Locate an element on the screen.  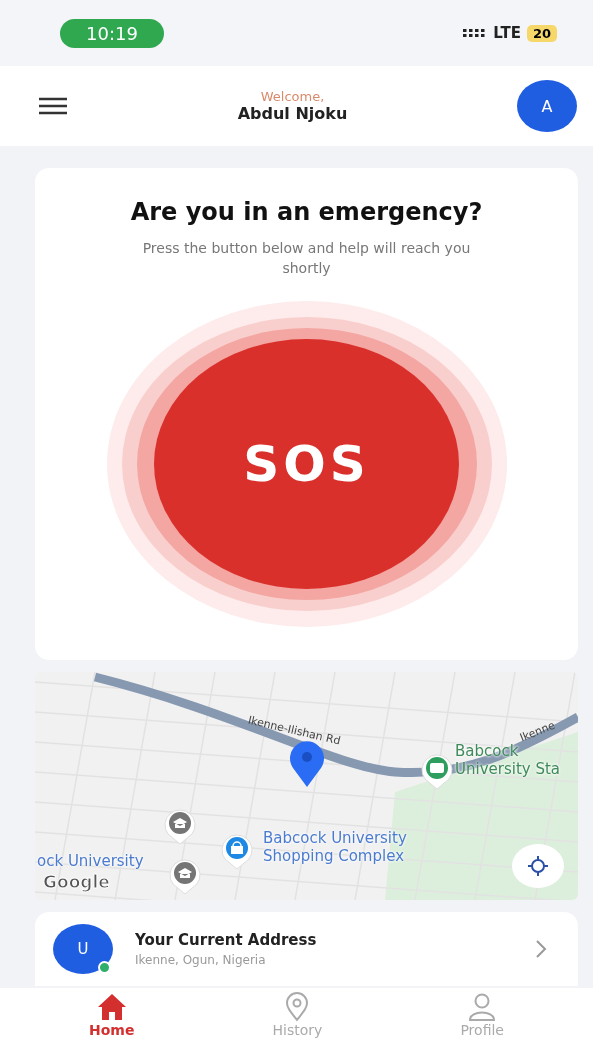
menu-icon is located at coordinates (53, 106).